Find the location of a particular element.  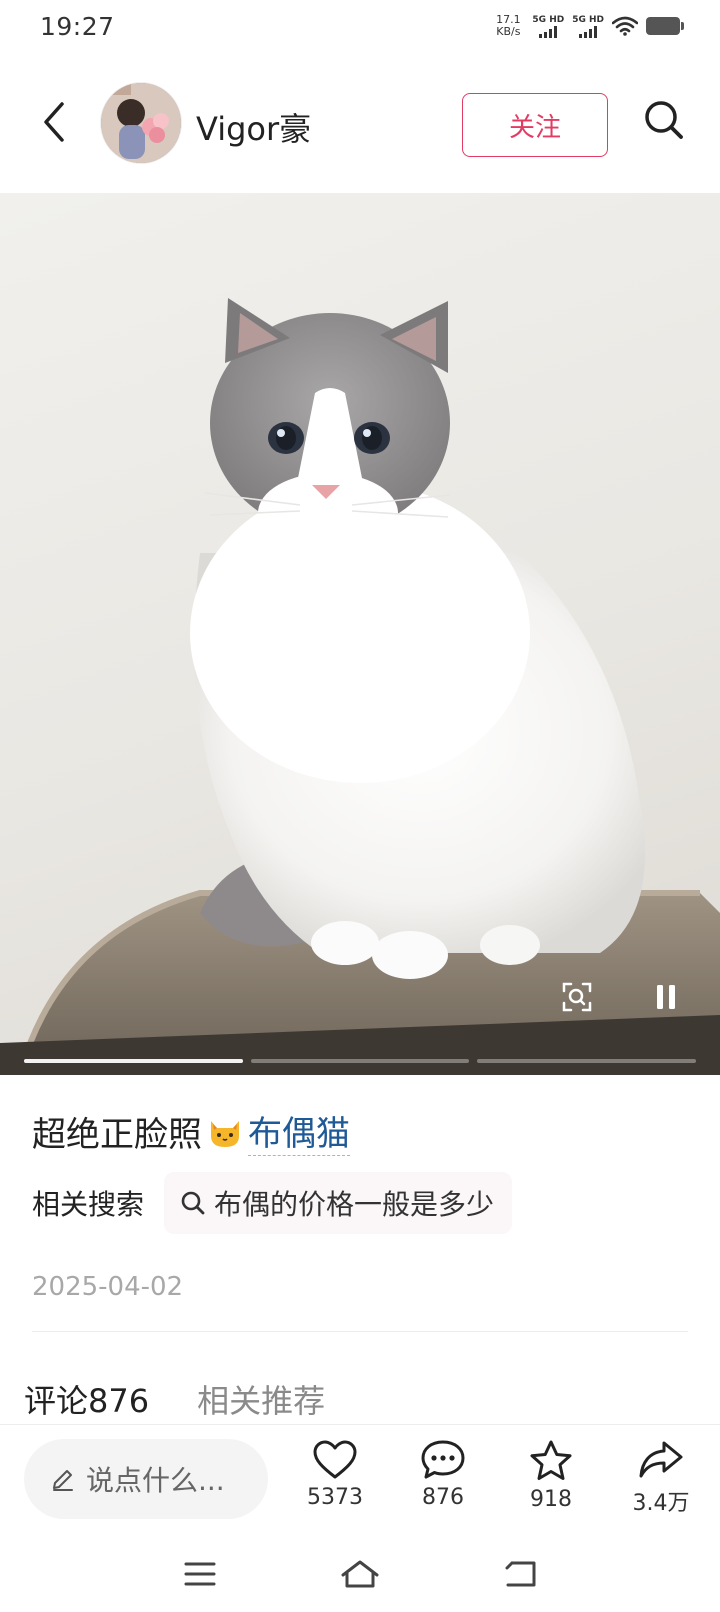

status-time: 19:27 is located at coordinates (77, 26).